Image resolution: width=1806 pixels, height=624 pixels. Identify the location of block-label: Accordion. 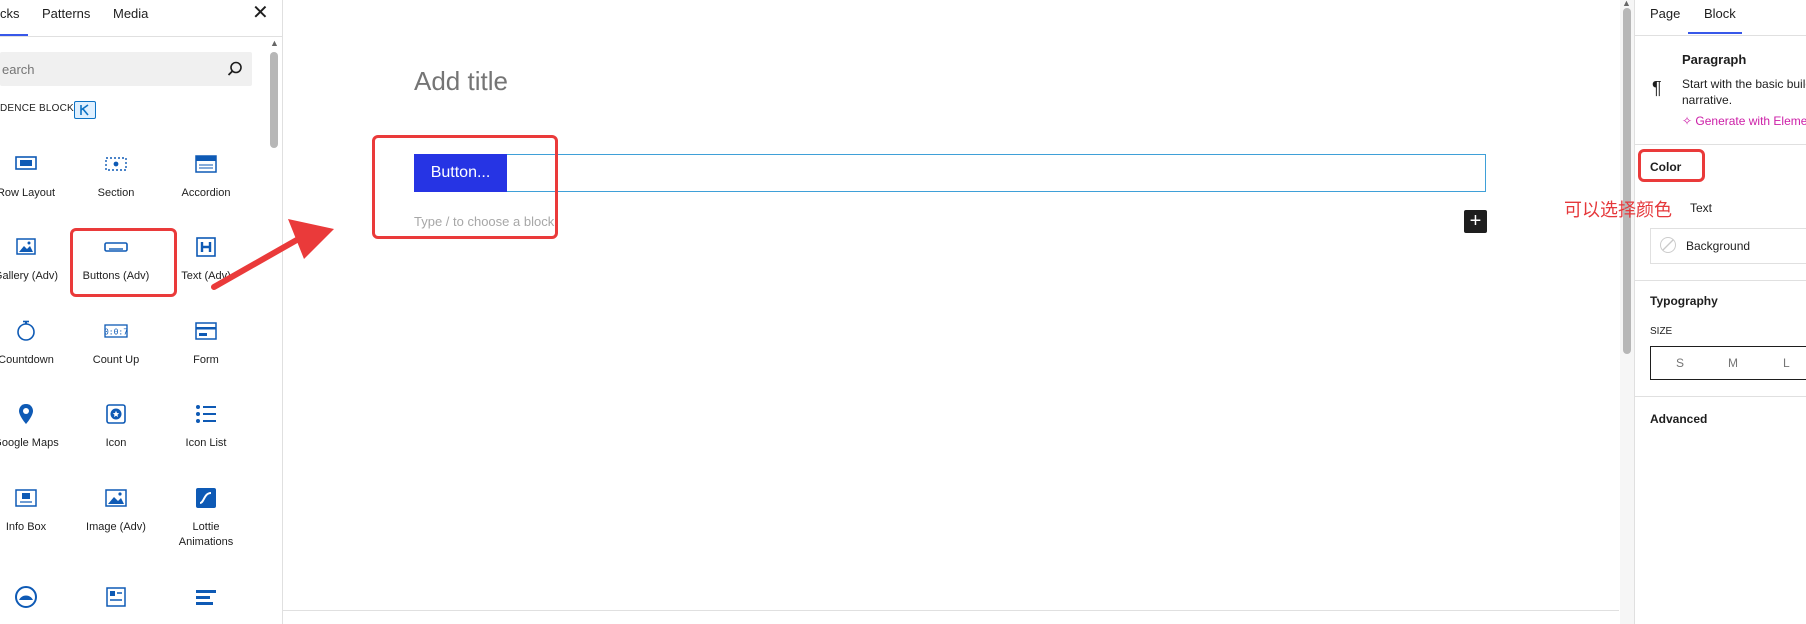
(206, 193).